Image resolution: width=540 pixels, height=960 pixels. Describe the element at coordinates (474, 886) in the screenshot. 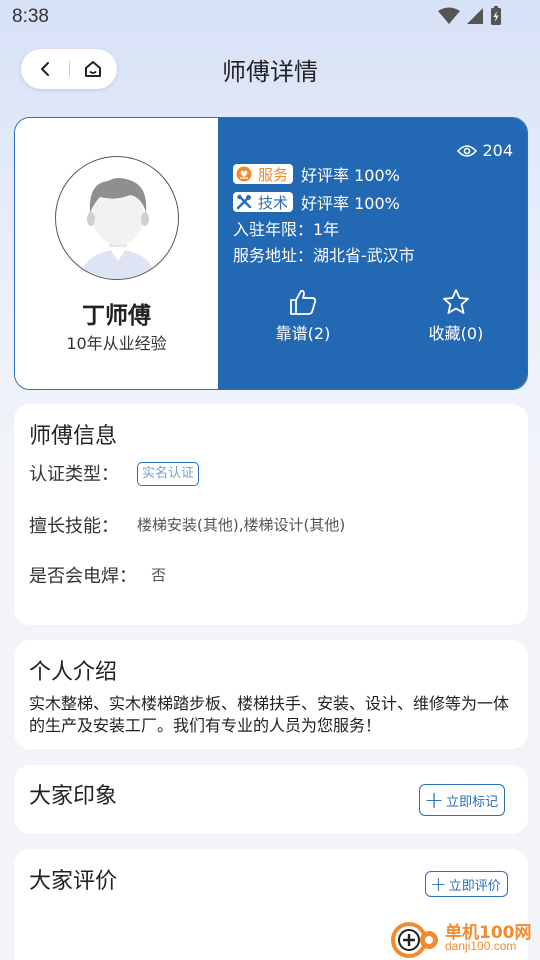

I see `write-review-label: 立即评价` at that location.